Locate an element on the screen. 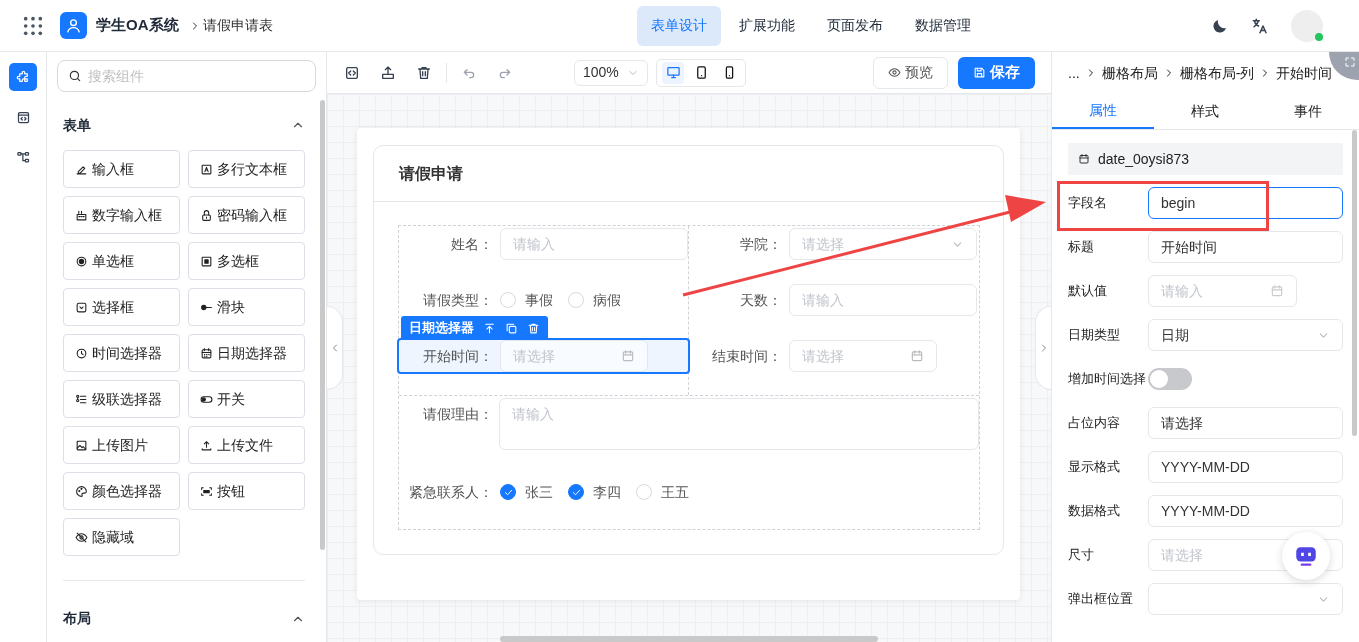  form-field: 请假理由： 请输入 is located at coordinates (689, 424).